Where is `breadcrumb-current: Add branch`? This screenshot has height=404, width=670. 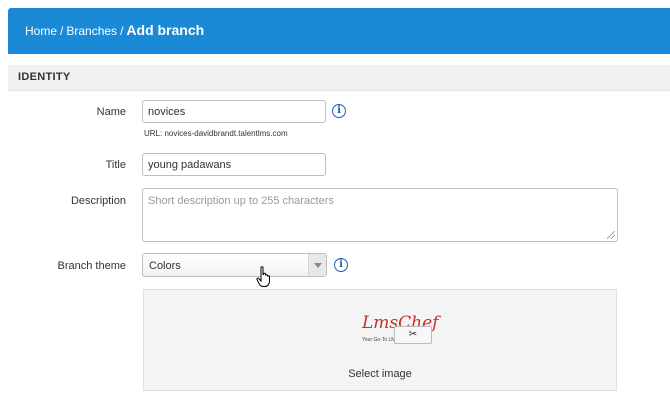
breadcrumb-current: Add branch is located at coordinates (165, 30).